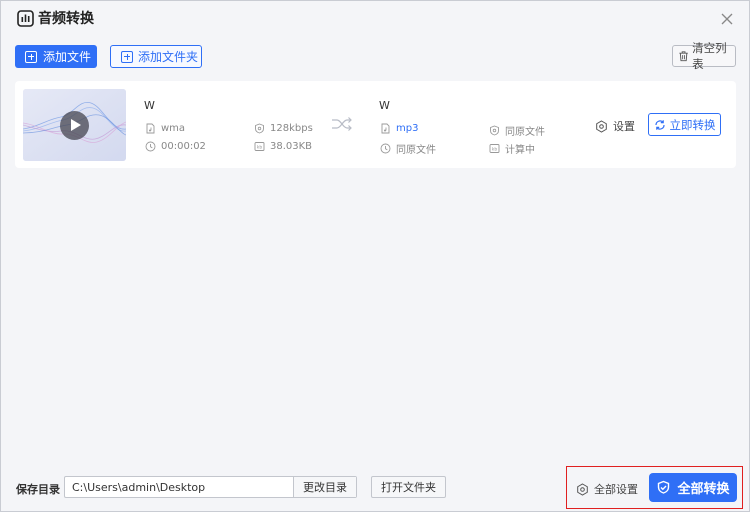  What do you see at coordinates (66, 19) in the screenshot?
I see `window-title: 音频转换` at bounding box center [66, 19].